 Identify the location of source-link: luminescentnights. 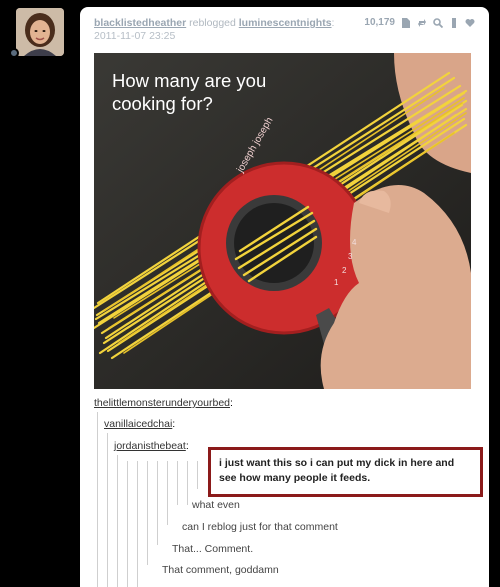
(285, 23).